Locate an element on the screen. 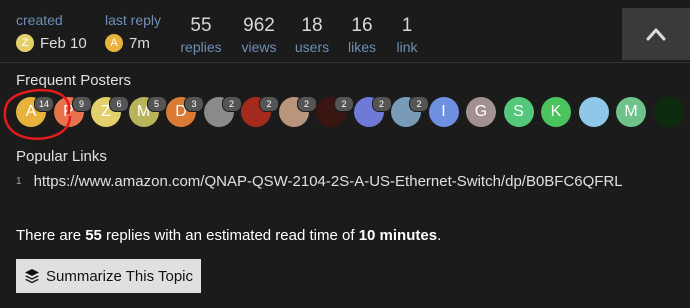 This screenshot has width=690, height=308. collapse-button is located at coordinates (656, 34).